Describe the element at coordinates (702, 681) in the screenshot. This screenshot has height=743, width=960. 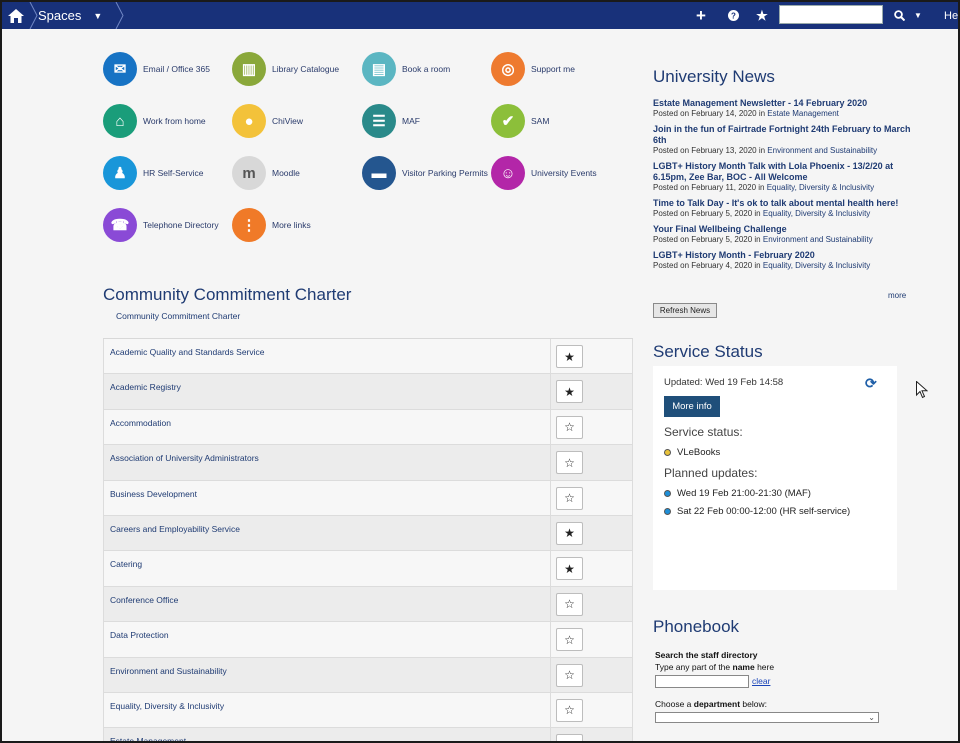
I see `phonebook-name-input` at that location.